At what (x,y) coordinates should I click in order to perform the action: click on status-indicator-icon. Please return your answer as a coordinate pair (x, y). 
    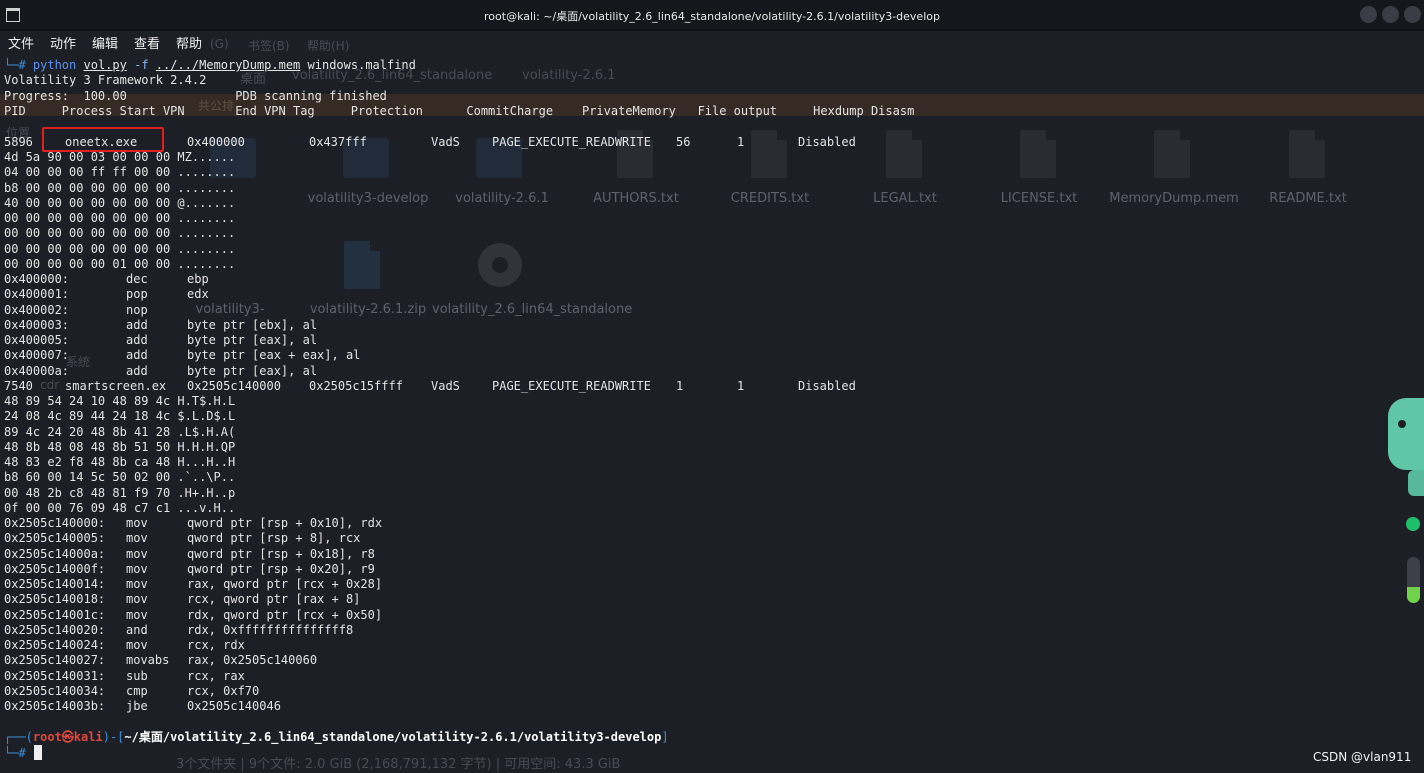
    Looking at the image, I should click on (1413, 524).